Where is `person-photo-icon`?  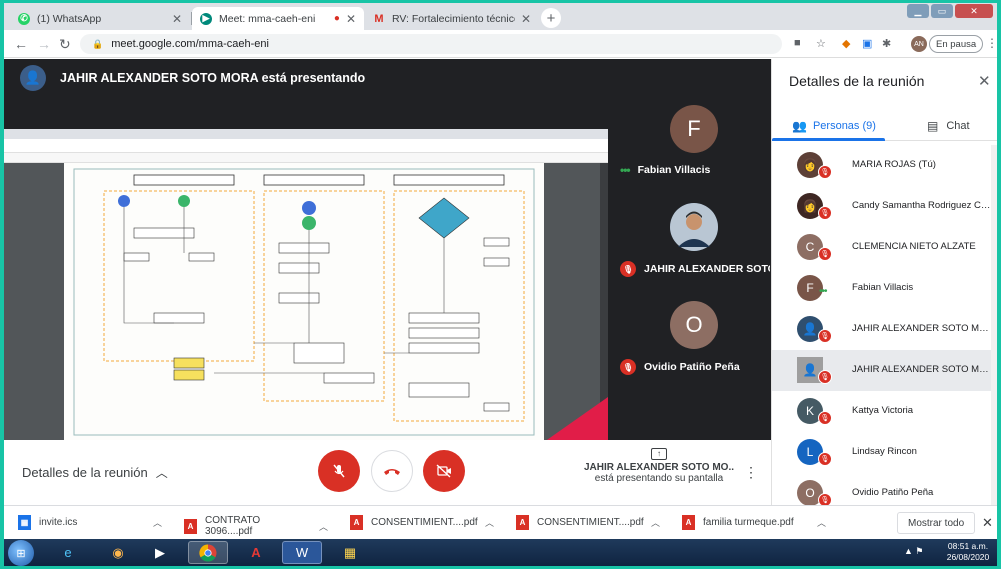
person-photo-icon is located at coordinates (694, 227).